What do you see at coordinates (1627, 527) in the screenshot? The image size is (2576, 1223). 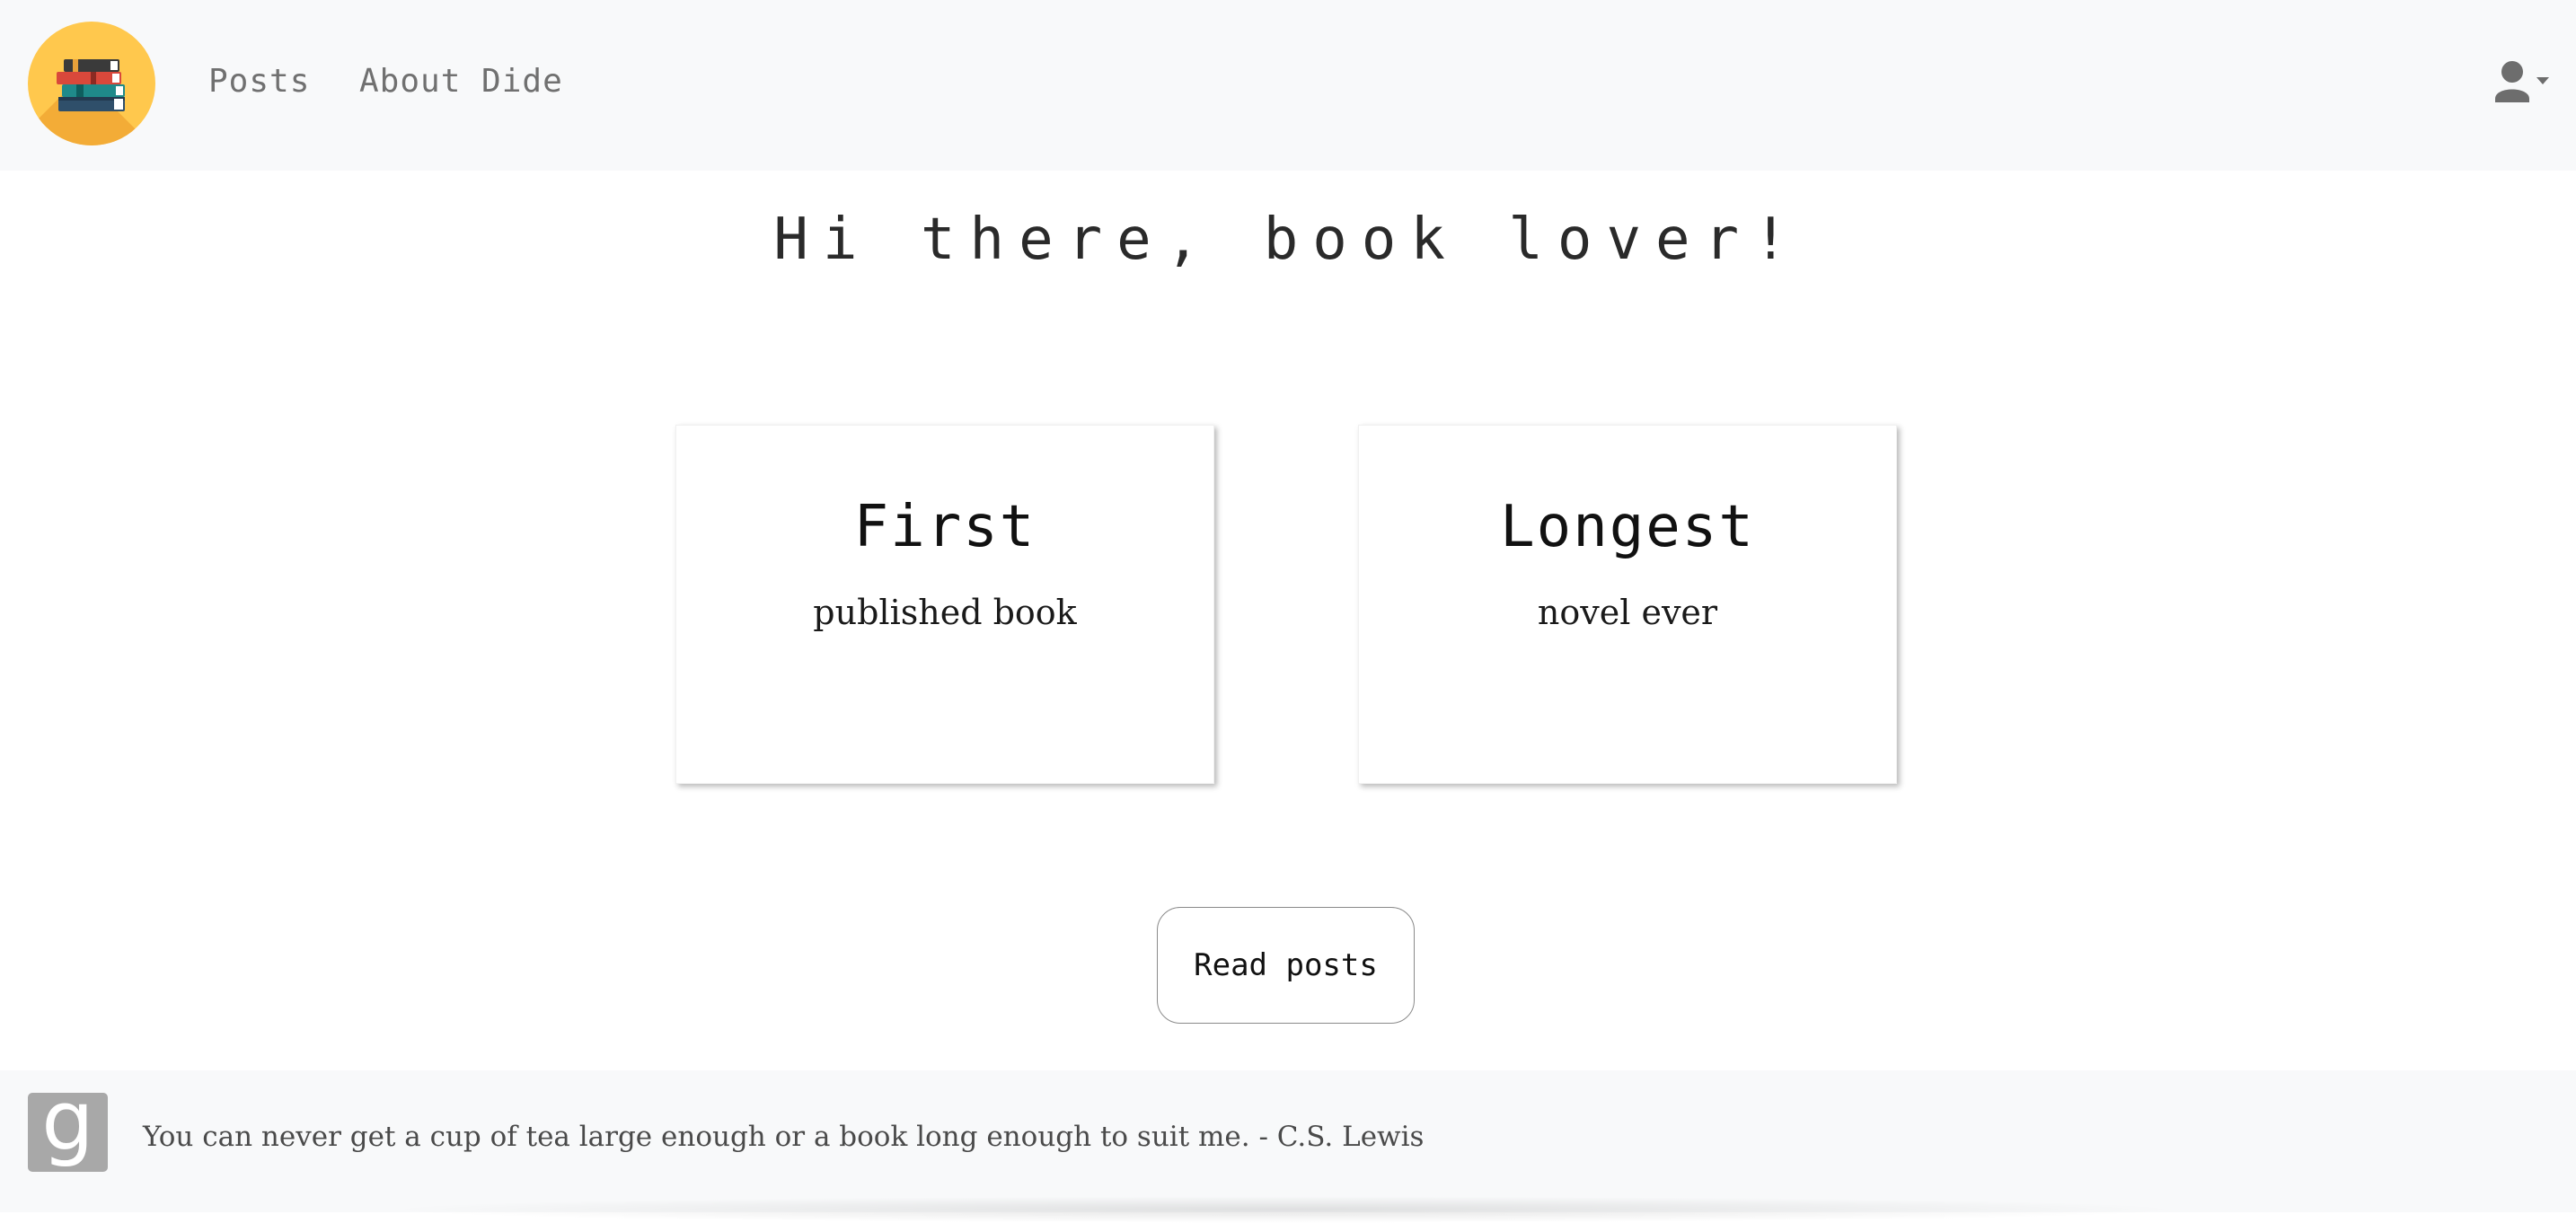 I see `card-title: Longest` at bounding box center [1627, 527].